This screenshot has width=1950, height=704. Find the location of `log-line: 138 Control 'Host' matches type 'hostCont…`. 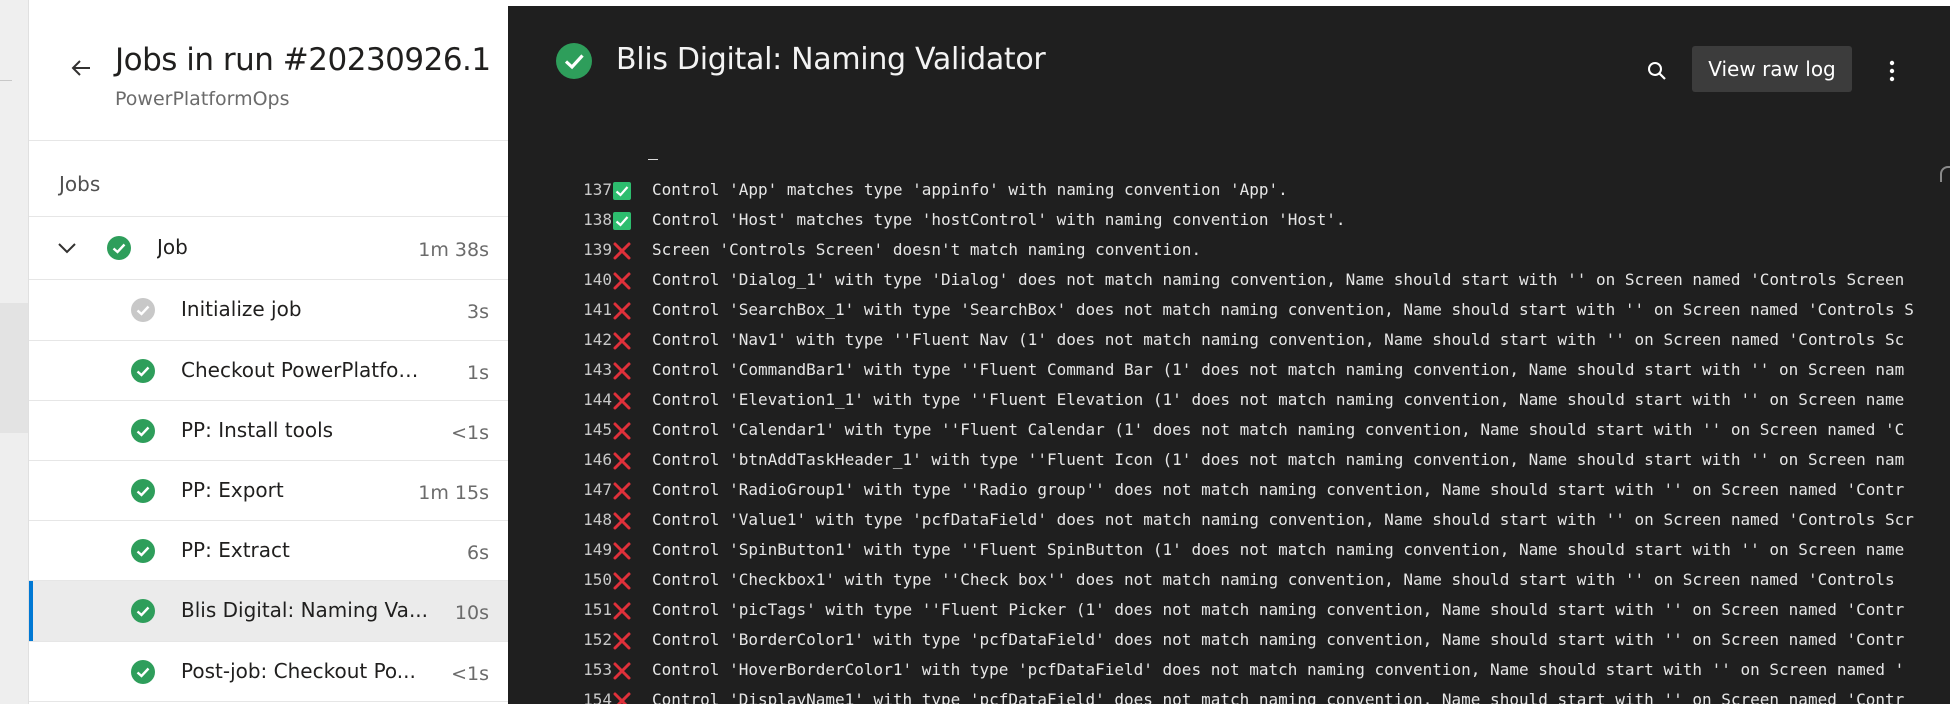

log-line: 138 Control 'Host' matches type 'hostCont… is located at coordinates (1229, 221).